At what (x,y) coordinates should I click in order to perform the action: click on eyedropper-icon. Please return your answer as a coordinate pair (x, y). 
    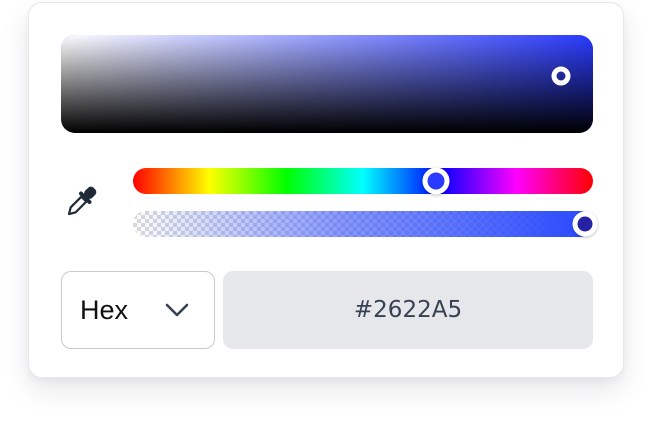
    Looking at the image, I should click on (82, 201).